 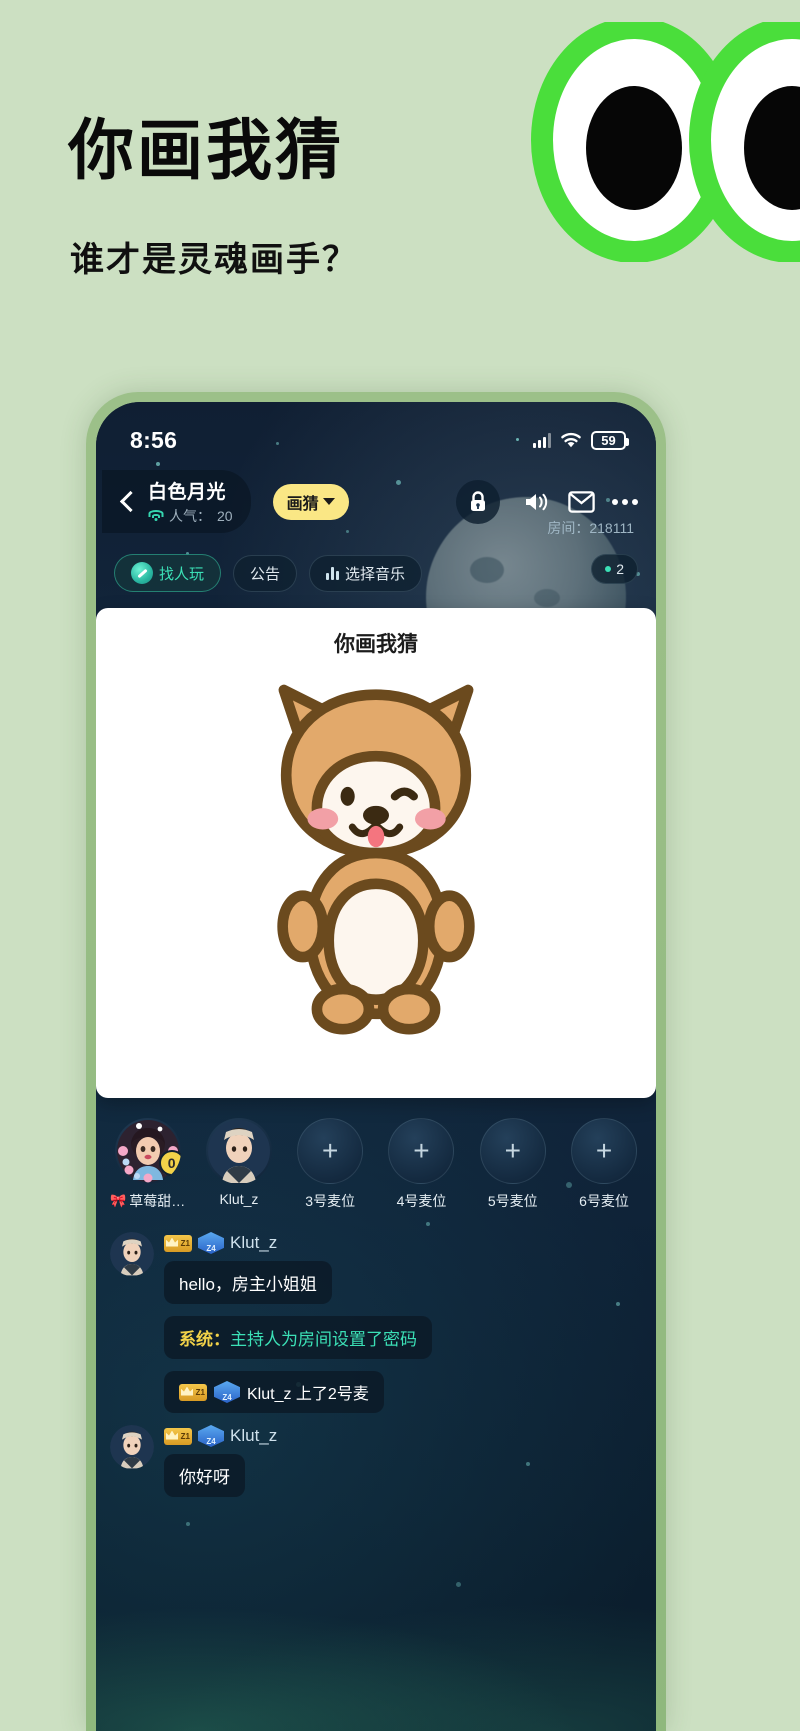 I want to click on page-subtitle: 谁才是灵魂画手？, so click(x=214, y=260).